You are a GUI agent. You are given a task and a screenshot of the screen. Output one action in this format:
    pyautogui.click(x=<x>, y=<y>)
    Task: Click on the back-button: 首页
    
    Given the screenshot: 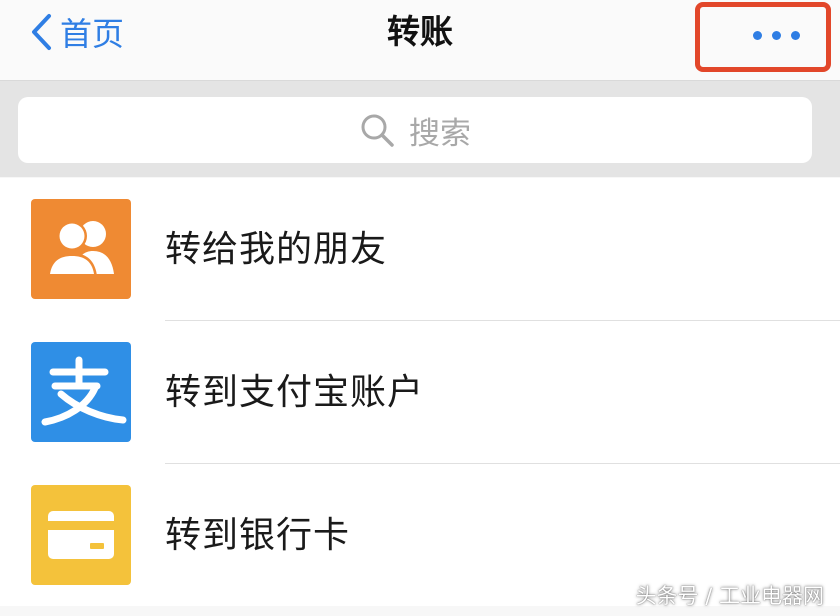 What is the action you would take?
    pyautogui.click(x=77, y=32)
    